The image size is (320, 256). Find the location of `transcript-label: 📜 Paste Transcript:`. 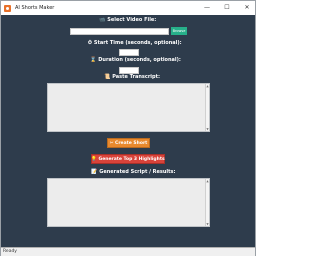

transcript-label: 📜 Paste Transcript: is located at coordinates (132, 77).